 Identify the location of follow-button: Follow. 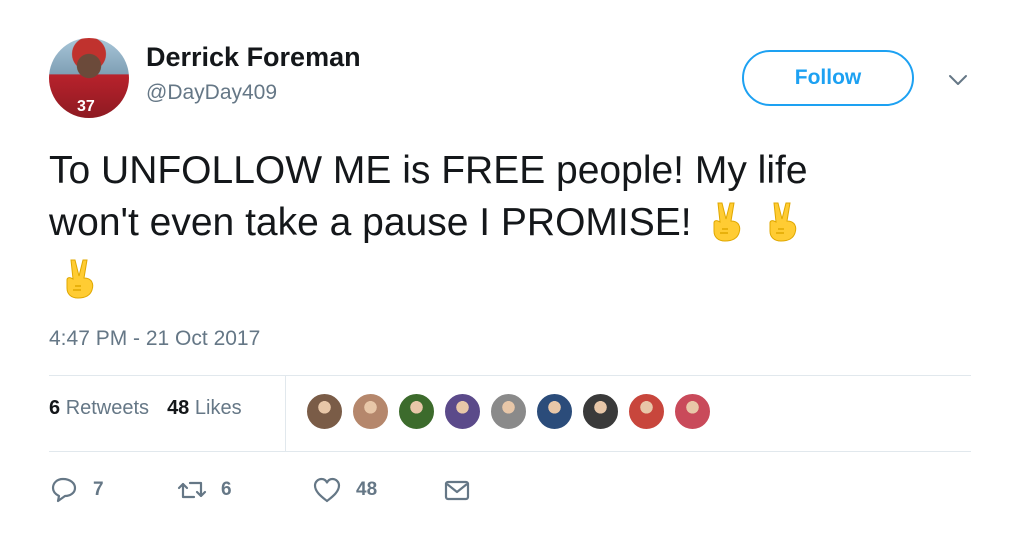
(828, 78).